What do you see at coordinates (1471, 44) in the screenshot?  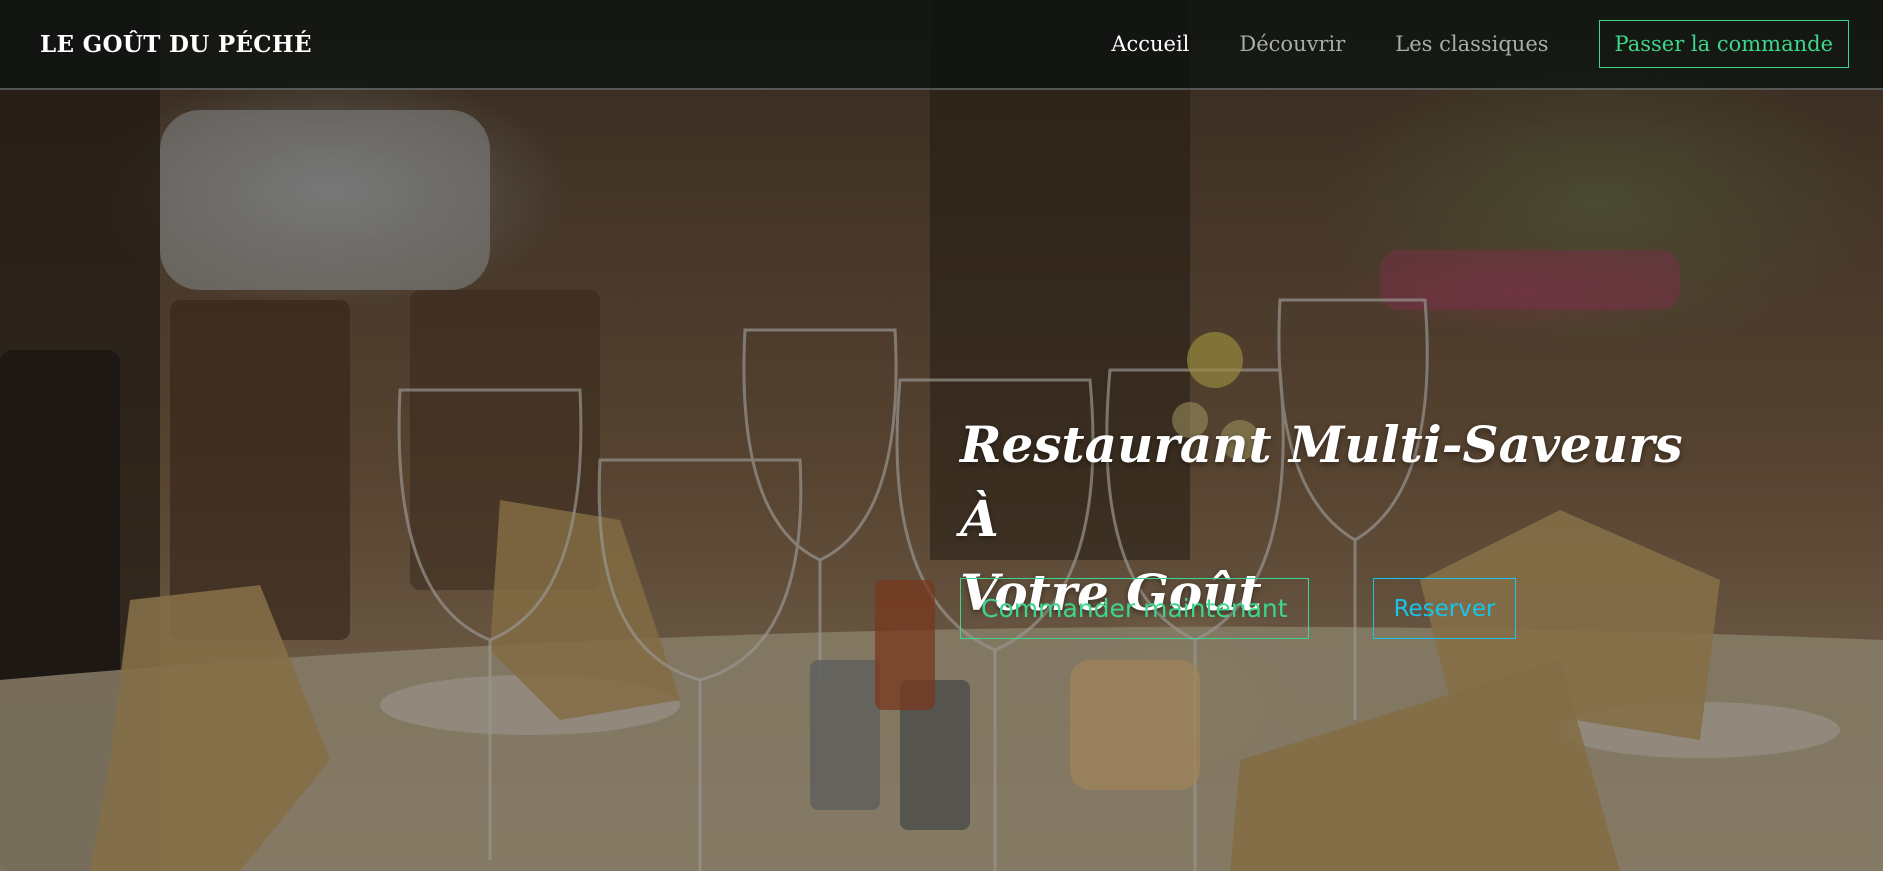 I see `nav-item-les-classiques: Les classiques` at bounding box center [1471, 44].